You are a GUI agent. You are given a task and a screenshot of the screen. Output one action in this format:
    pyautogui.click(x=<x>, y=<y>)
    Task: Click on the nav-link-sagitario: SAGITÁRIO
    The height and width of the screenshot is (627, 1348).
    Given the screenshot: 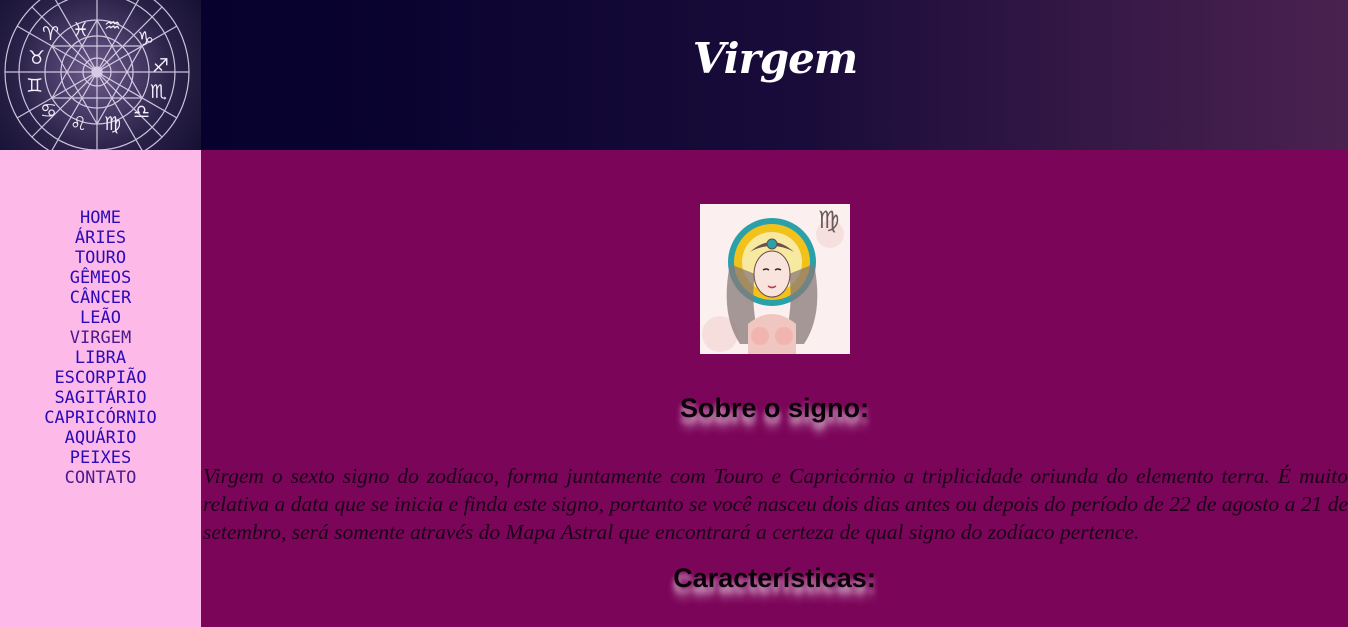 What is the action you would take?
    pyautogui.click(x=100, y=398)
    